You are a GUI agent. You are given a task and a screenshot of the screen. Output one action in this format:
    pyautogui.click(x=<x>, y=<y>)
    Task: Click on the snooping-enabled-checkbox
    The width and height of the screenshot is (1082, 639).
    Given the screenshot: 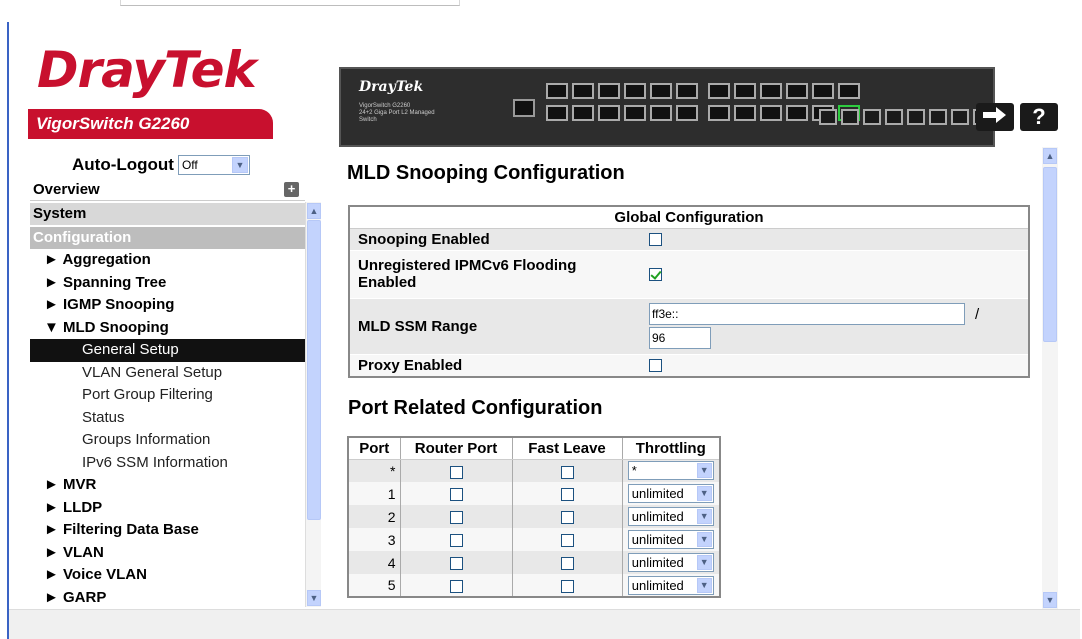 What is the action you would take?
    pyautogui.click(x=655, y=240)
    